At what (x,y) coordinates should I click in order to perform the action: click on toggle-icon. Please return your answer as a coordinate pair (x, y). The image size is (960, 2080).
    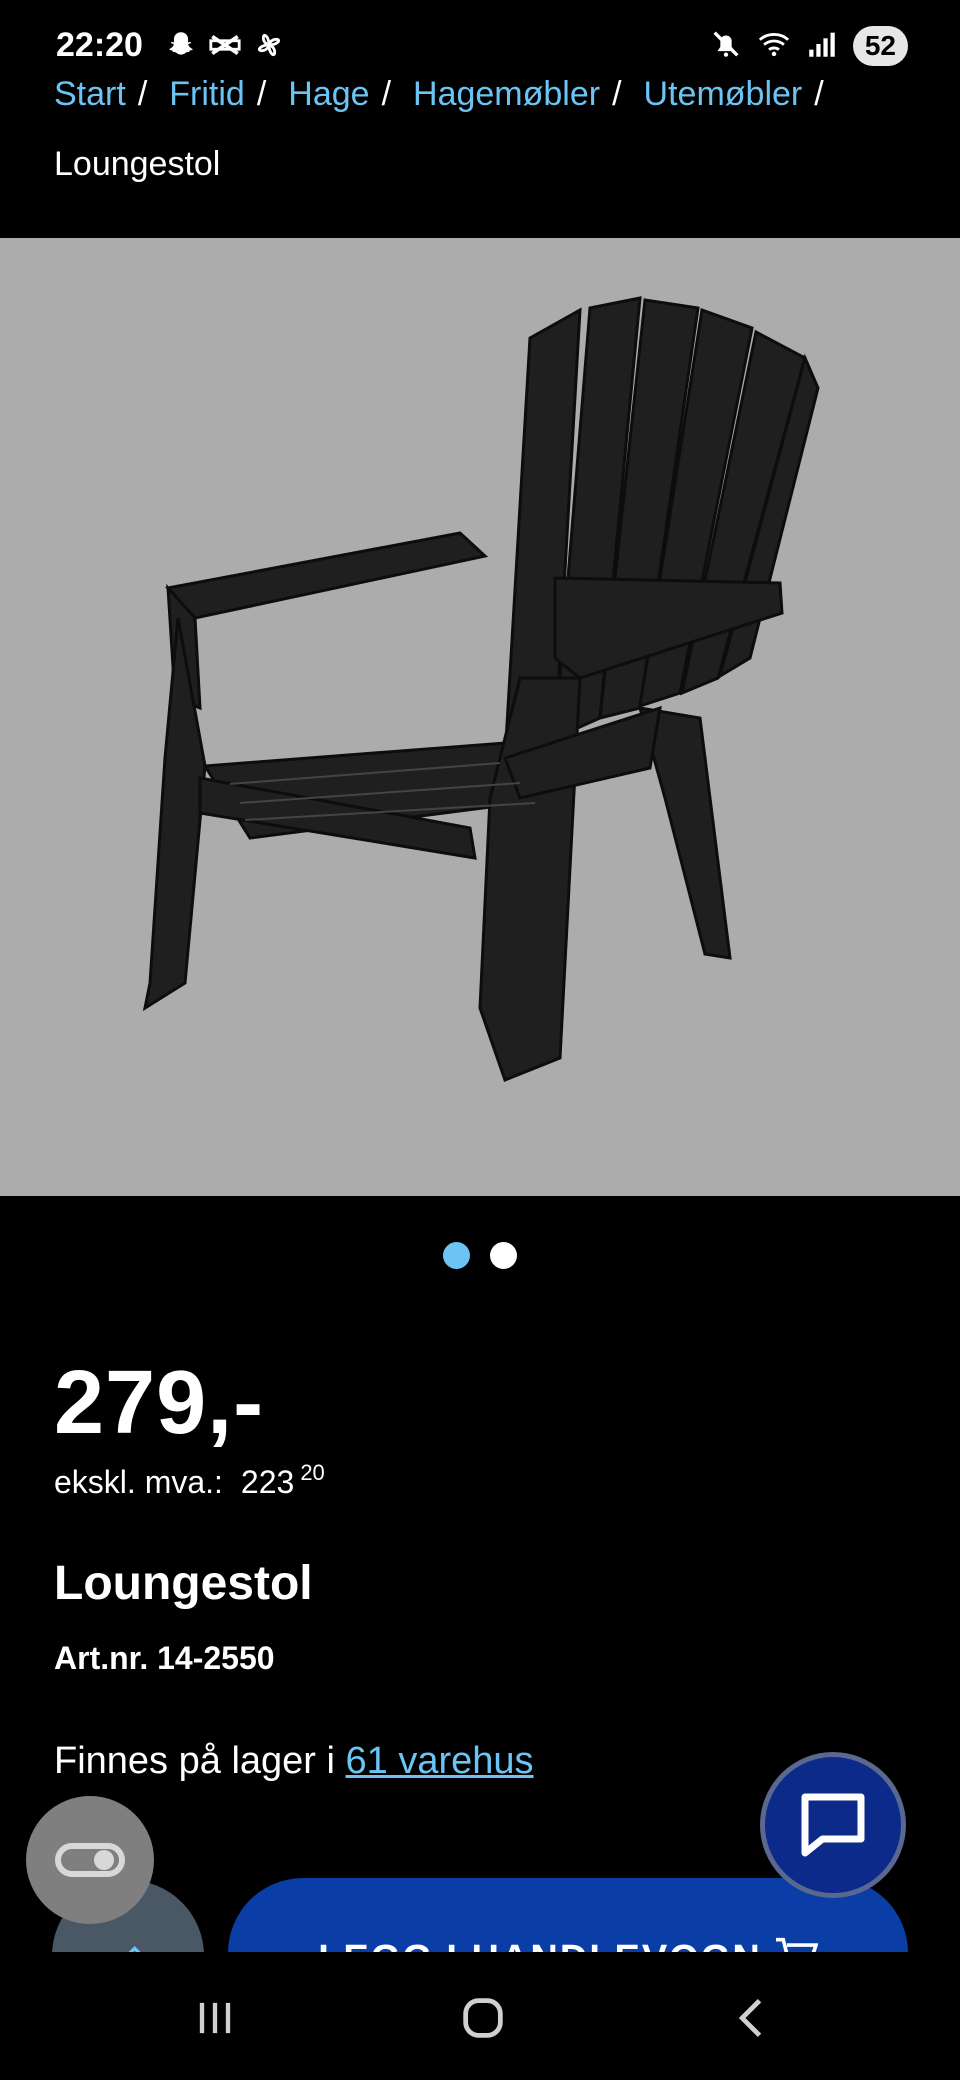
    Looking at the image, I should click on (90, 1860).